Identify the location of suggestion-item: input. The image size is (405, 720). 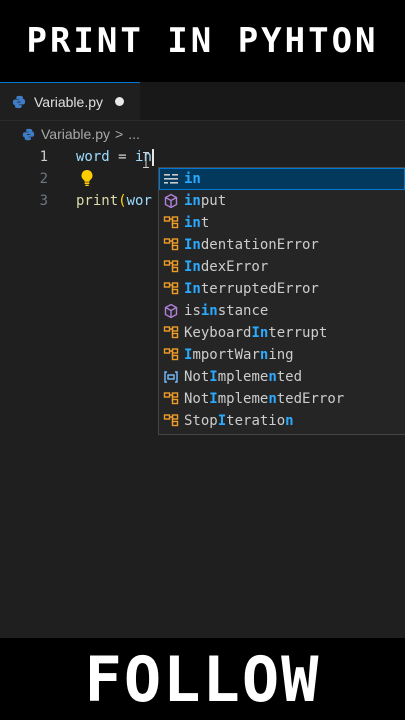
(282, 201).